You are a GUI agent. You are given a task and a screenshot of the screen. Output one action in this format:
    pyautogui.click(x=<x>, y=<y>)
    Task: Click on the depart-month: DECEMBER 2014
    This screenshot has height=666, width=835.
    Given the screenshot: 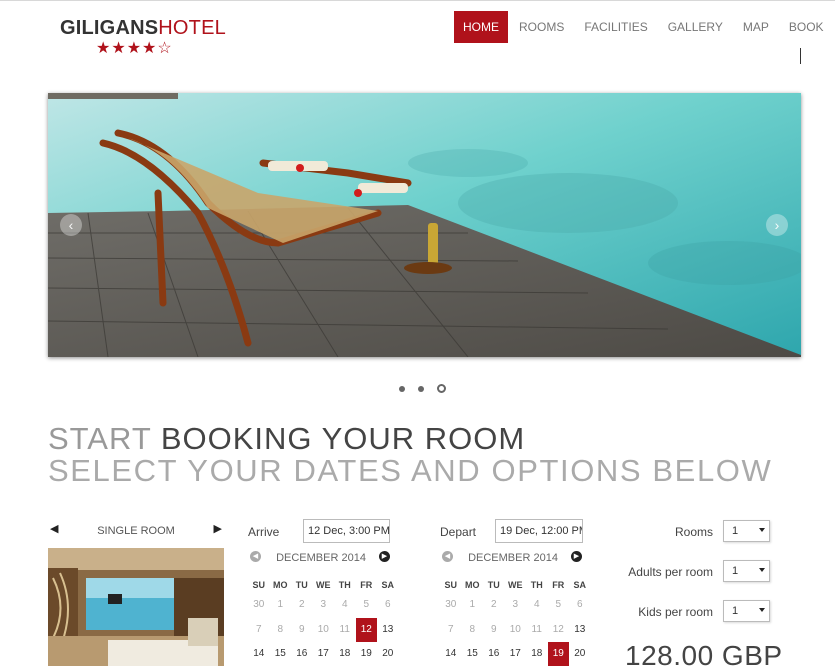 What is the action you would take?
    pyautogui.click(x=513, y=558)
    